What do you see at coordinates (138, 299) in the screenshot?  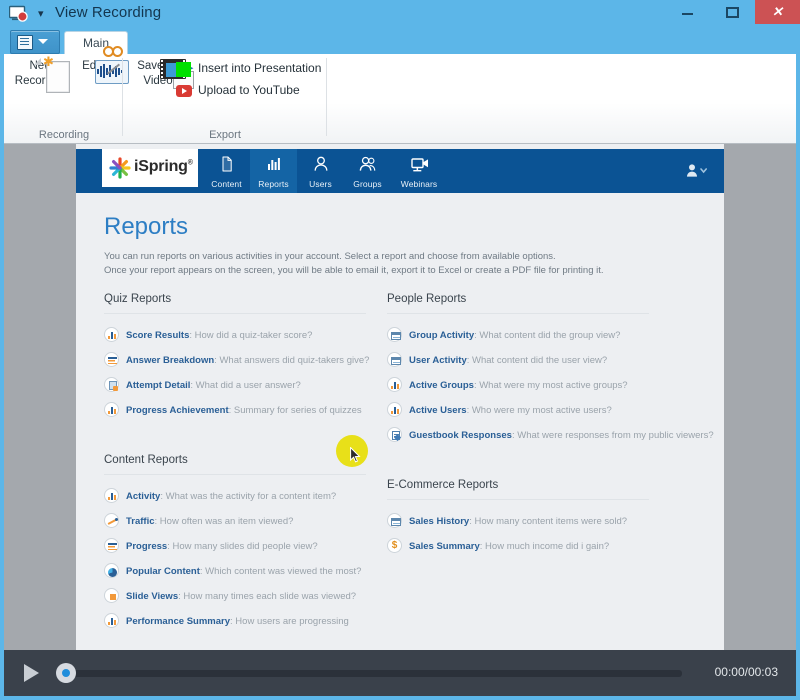 I see `section-title: Quiz Reports` at bounding box center [138, 299].